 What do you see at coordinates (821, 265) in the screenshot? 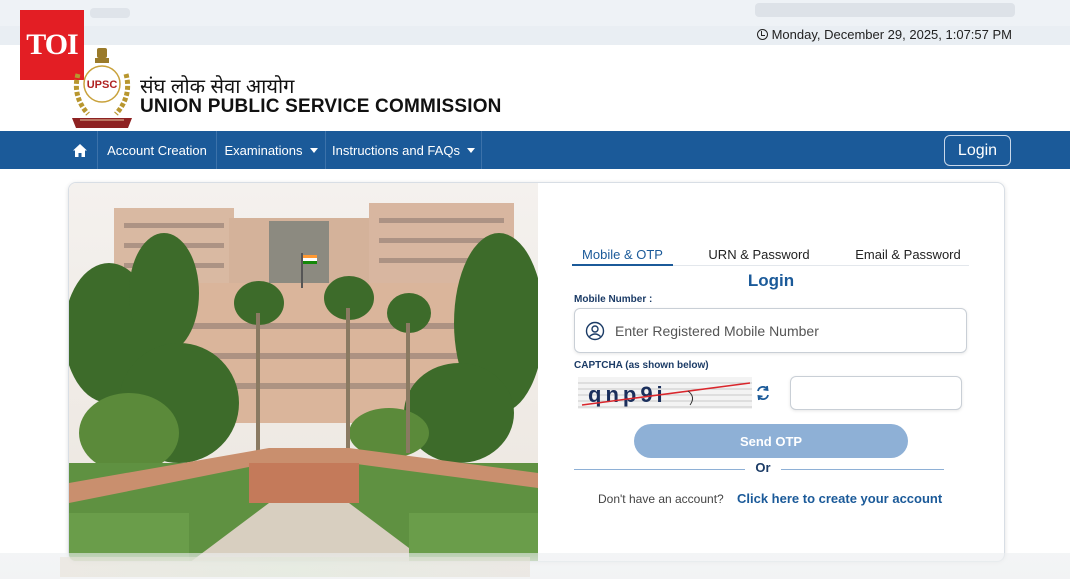
I see `tab-divider` at bounding box center [821, 265].